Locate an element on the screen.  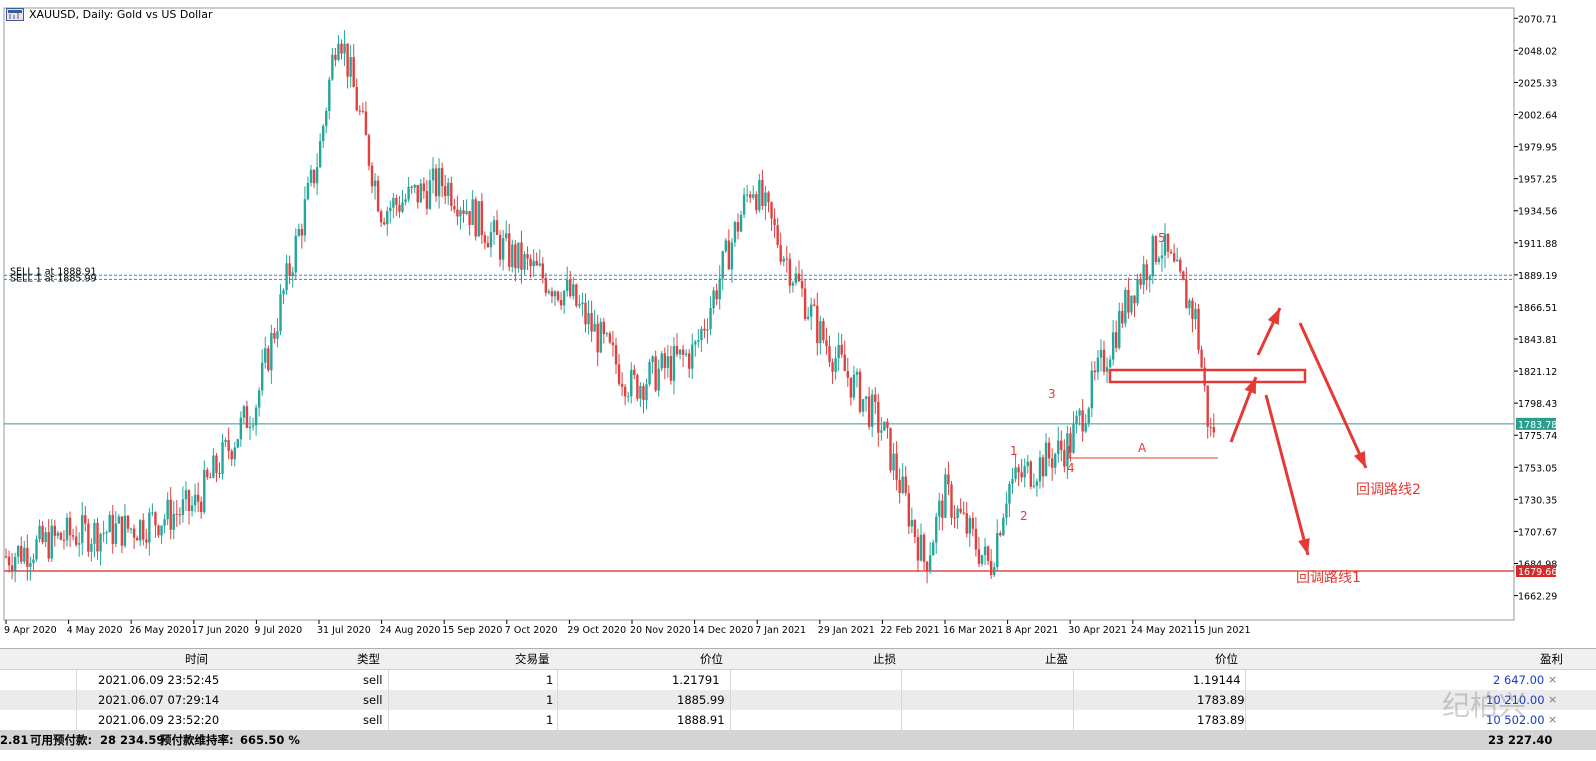
col-header-type: 类型 is located at coordinates (368, 659).